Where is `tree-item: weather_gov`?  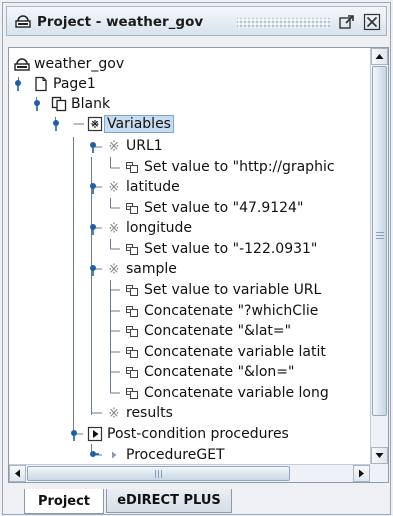 tree-item: weather_gov is located at coordinates (69, 64).